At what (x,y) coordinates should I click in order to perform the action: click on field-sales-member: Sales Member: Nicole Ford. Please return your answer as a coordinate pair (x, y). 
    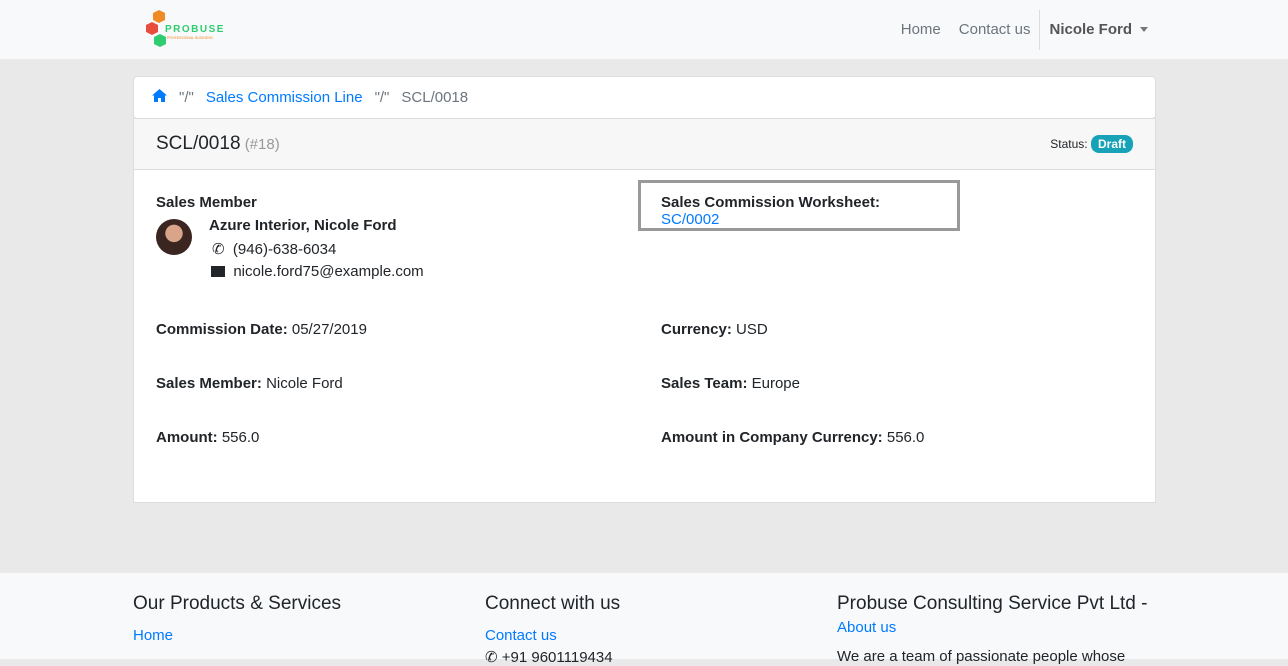
    Looking at the image, I should click on (249, 383).